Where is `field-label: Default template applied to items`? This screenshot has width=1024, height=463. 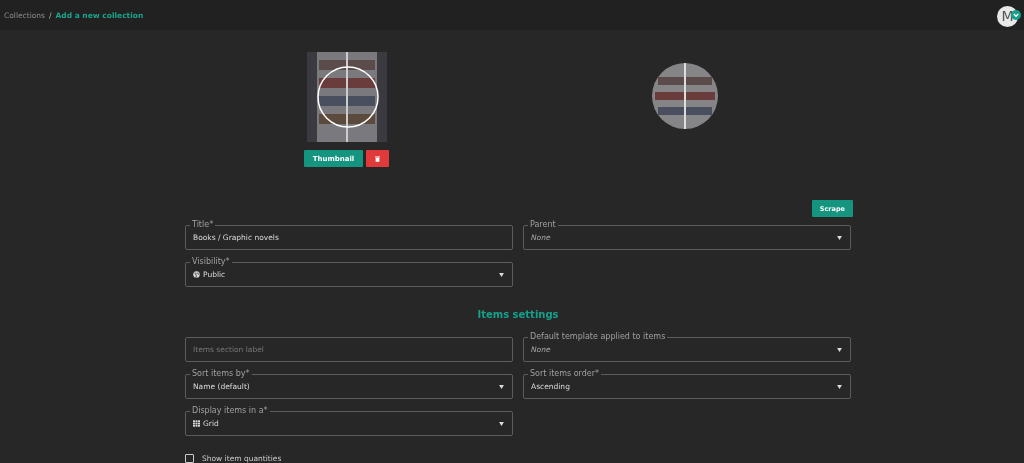 field-label: Default template applied to items is located at coordinates (598, 337).